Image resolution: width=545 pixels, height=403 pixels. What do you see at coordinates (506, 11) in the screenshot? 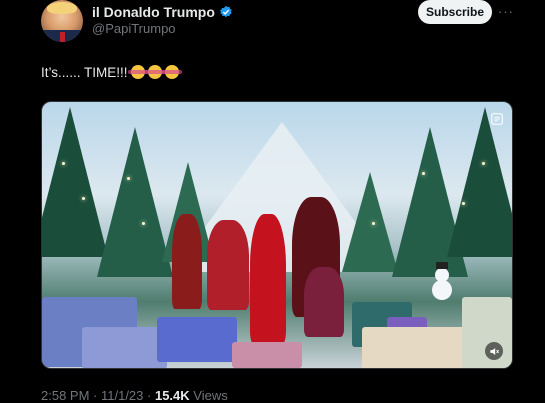
I see `more-options-icon: ···` at bounding box center [506, 11].